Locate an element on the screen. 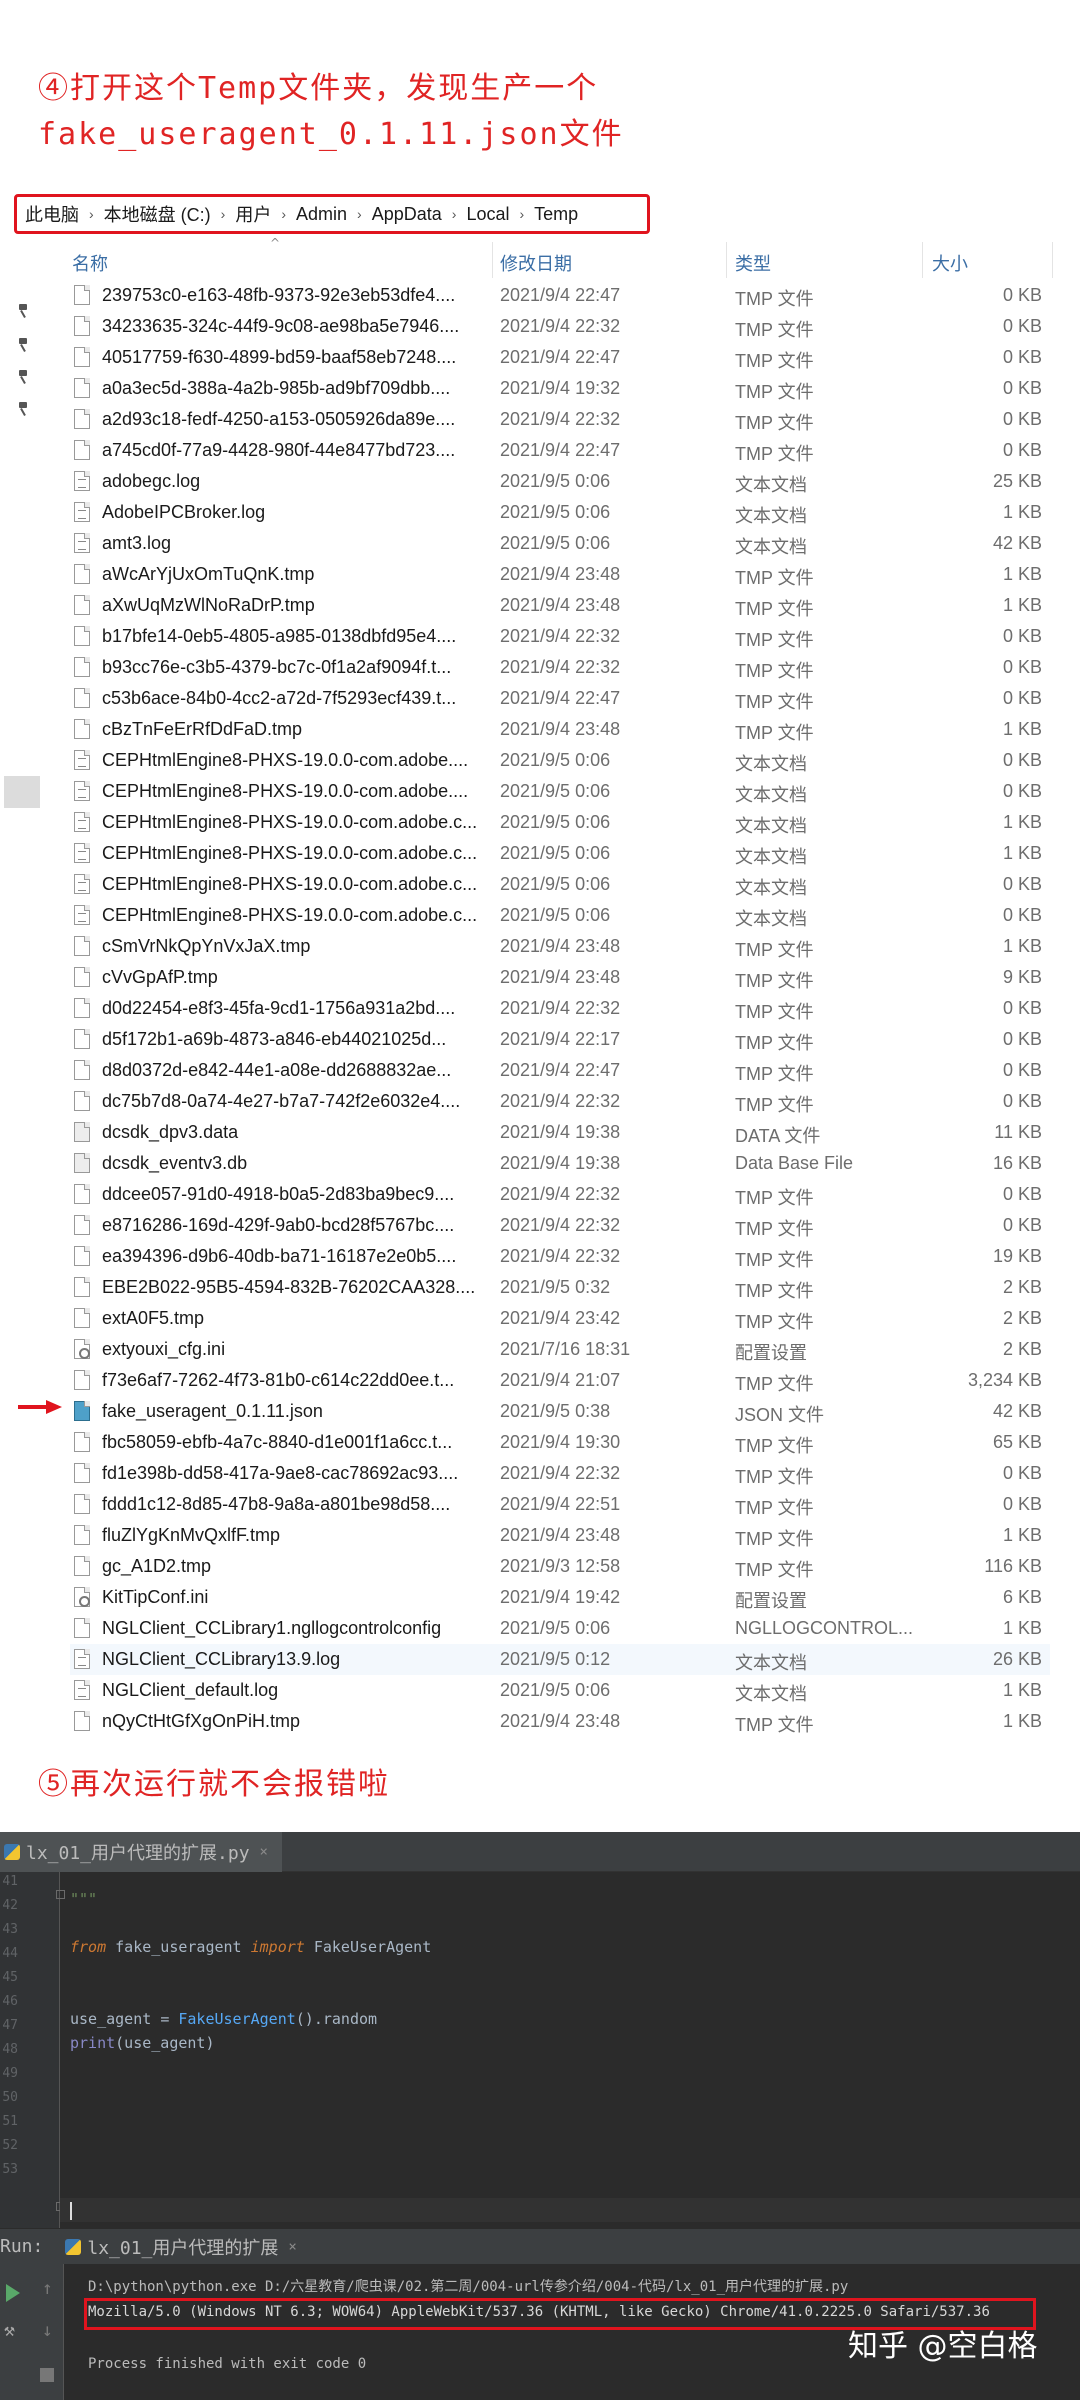 The width and height of the screenshot is (1080, 2400). file-row: gc_A1D2.tmp 2021/9/3 12:58 TMP 文件 116 KB is located at coordinates (560, 1566).